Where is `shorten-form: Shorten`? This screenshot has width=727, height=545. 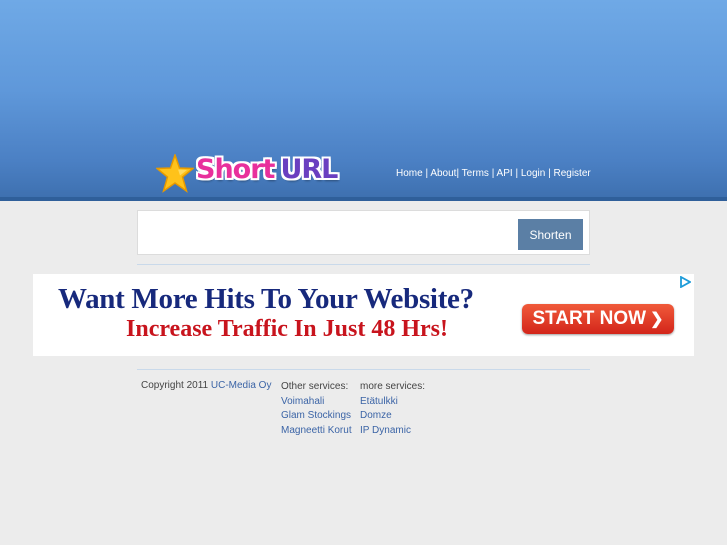
shorten-form: Shorten is located at coordinates (363, 232).